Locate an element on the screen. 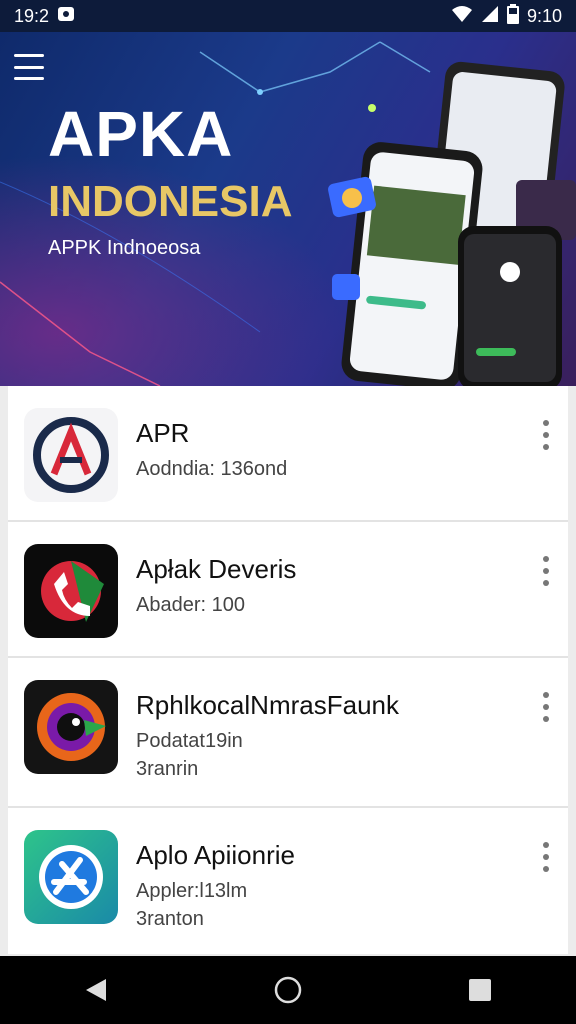  battery-icon is located at coordinates (512, 16).